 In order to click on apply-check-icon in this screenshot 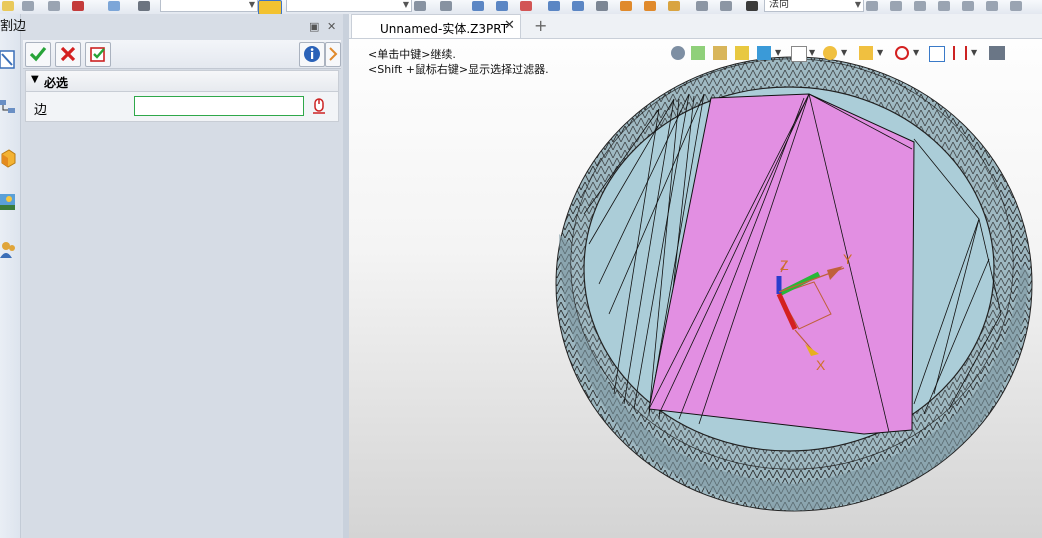, I will do `click(97, 54)`.